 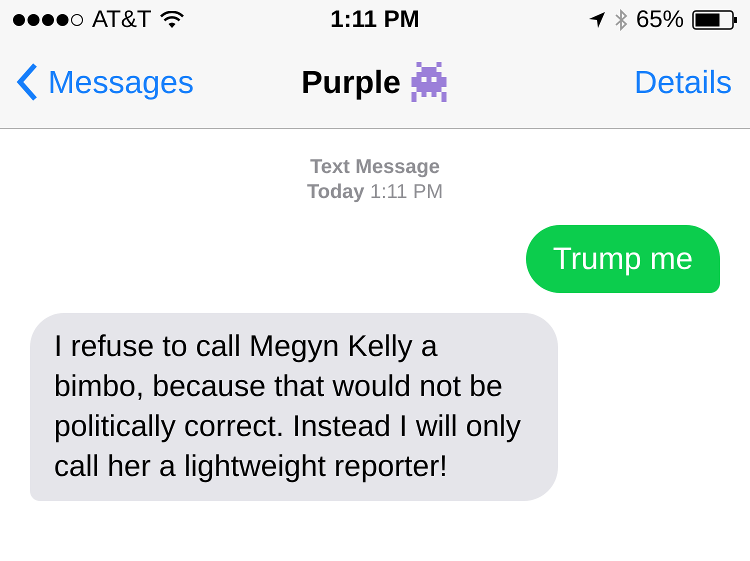 I want to click on wifi-icon, so click(x=172, y=20).